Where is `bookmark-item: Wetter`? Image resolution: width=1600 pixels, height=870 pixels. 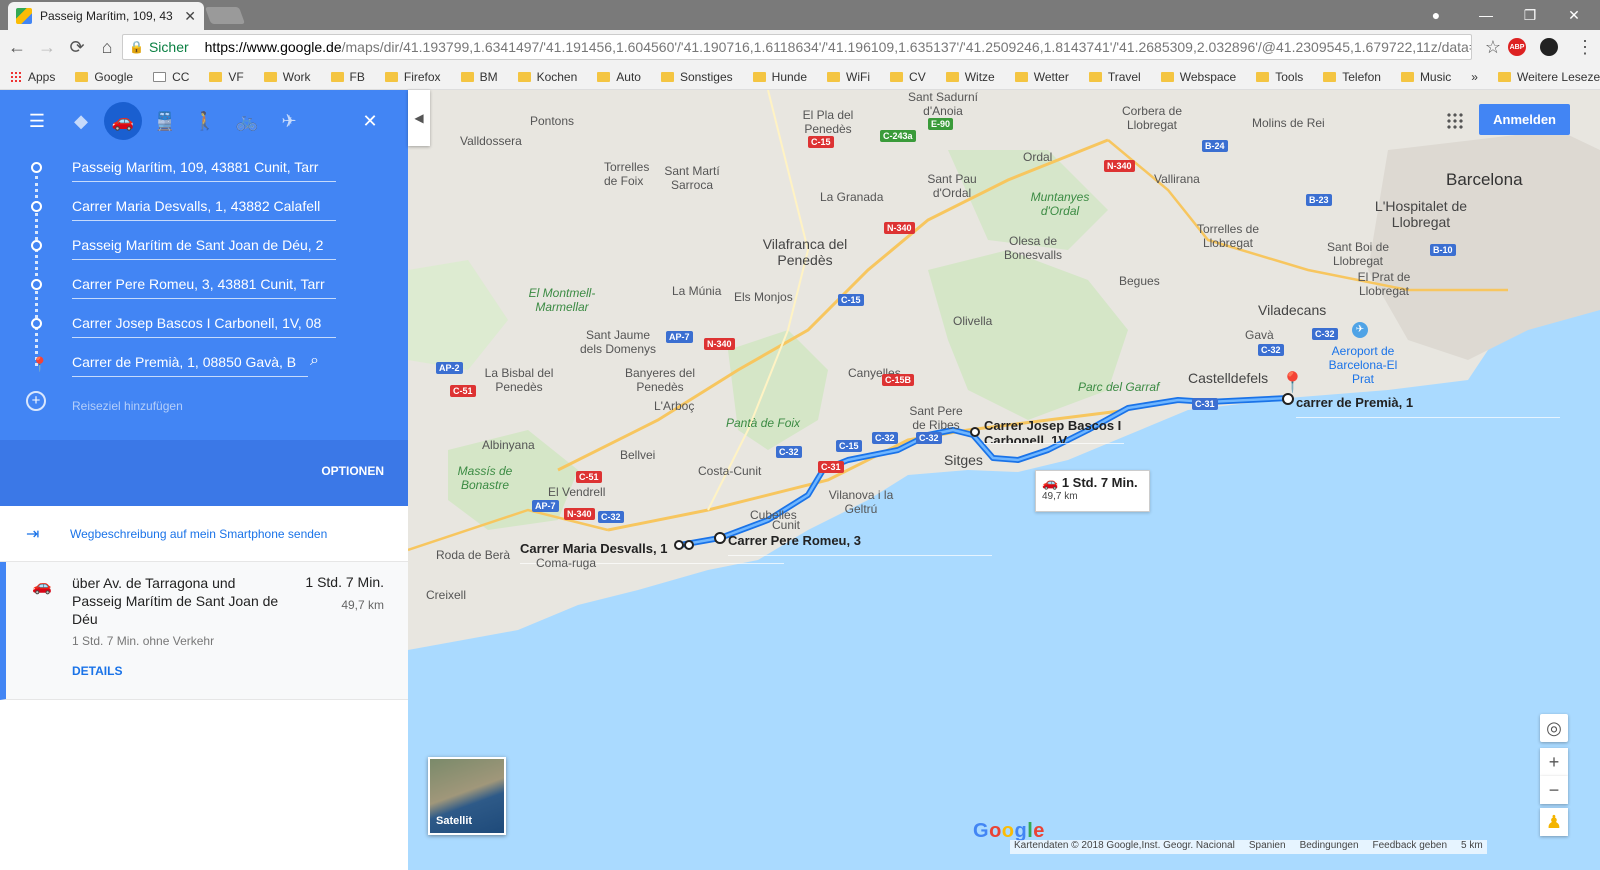 bookmark-item: Wetter is located at coordinates (1041, 77).